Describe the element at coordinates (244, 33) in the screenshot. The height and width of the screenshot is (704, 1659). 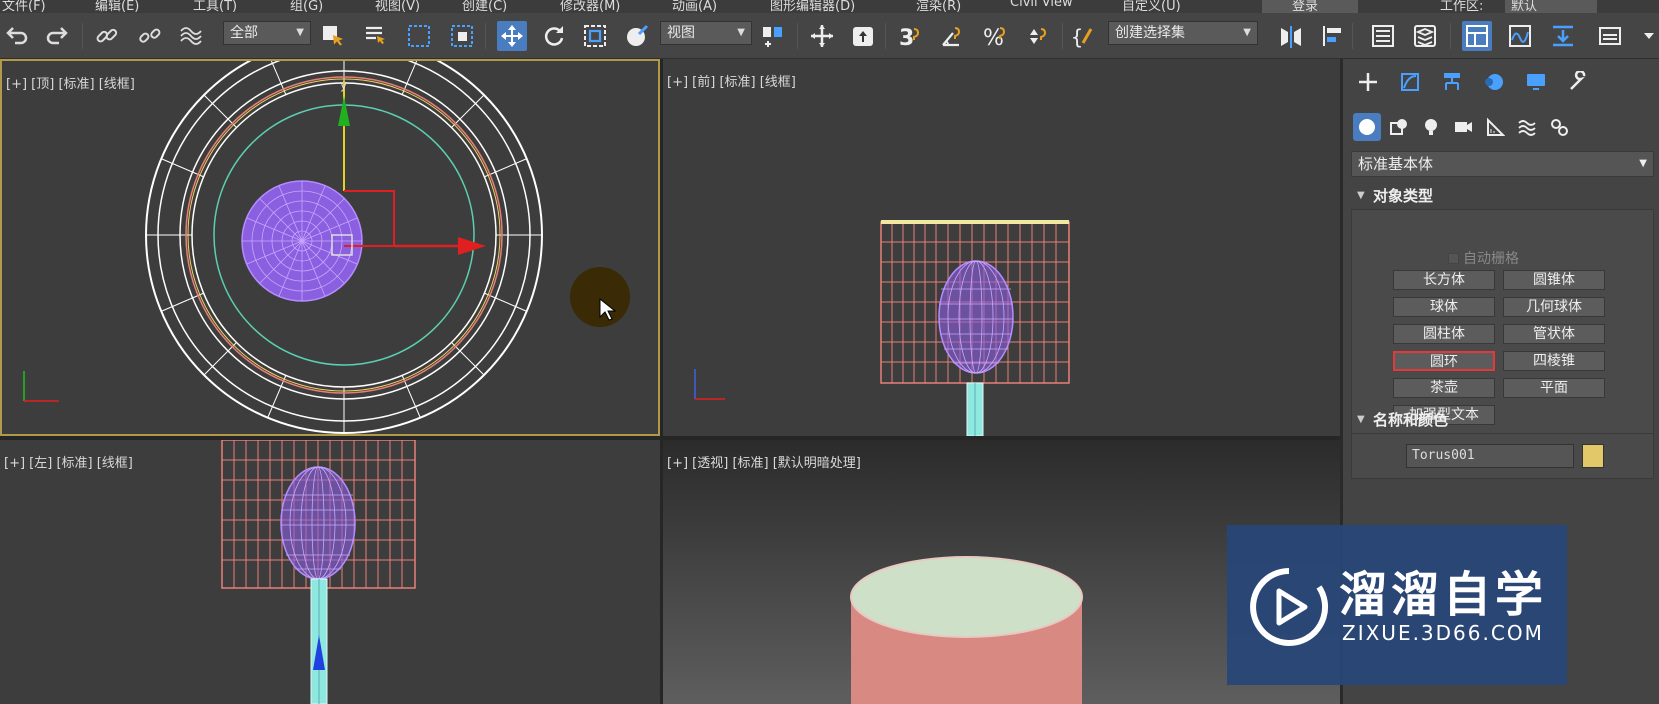
I see `selection-filter-value: 全部` at that location.